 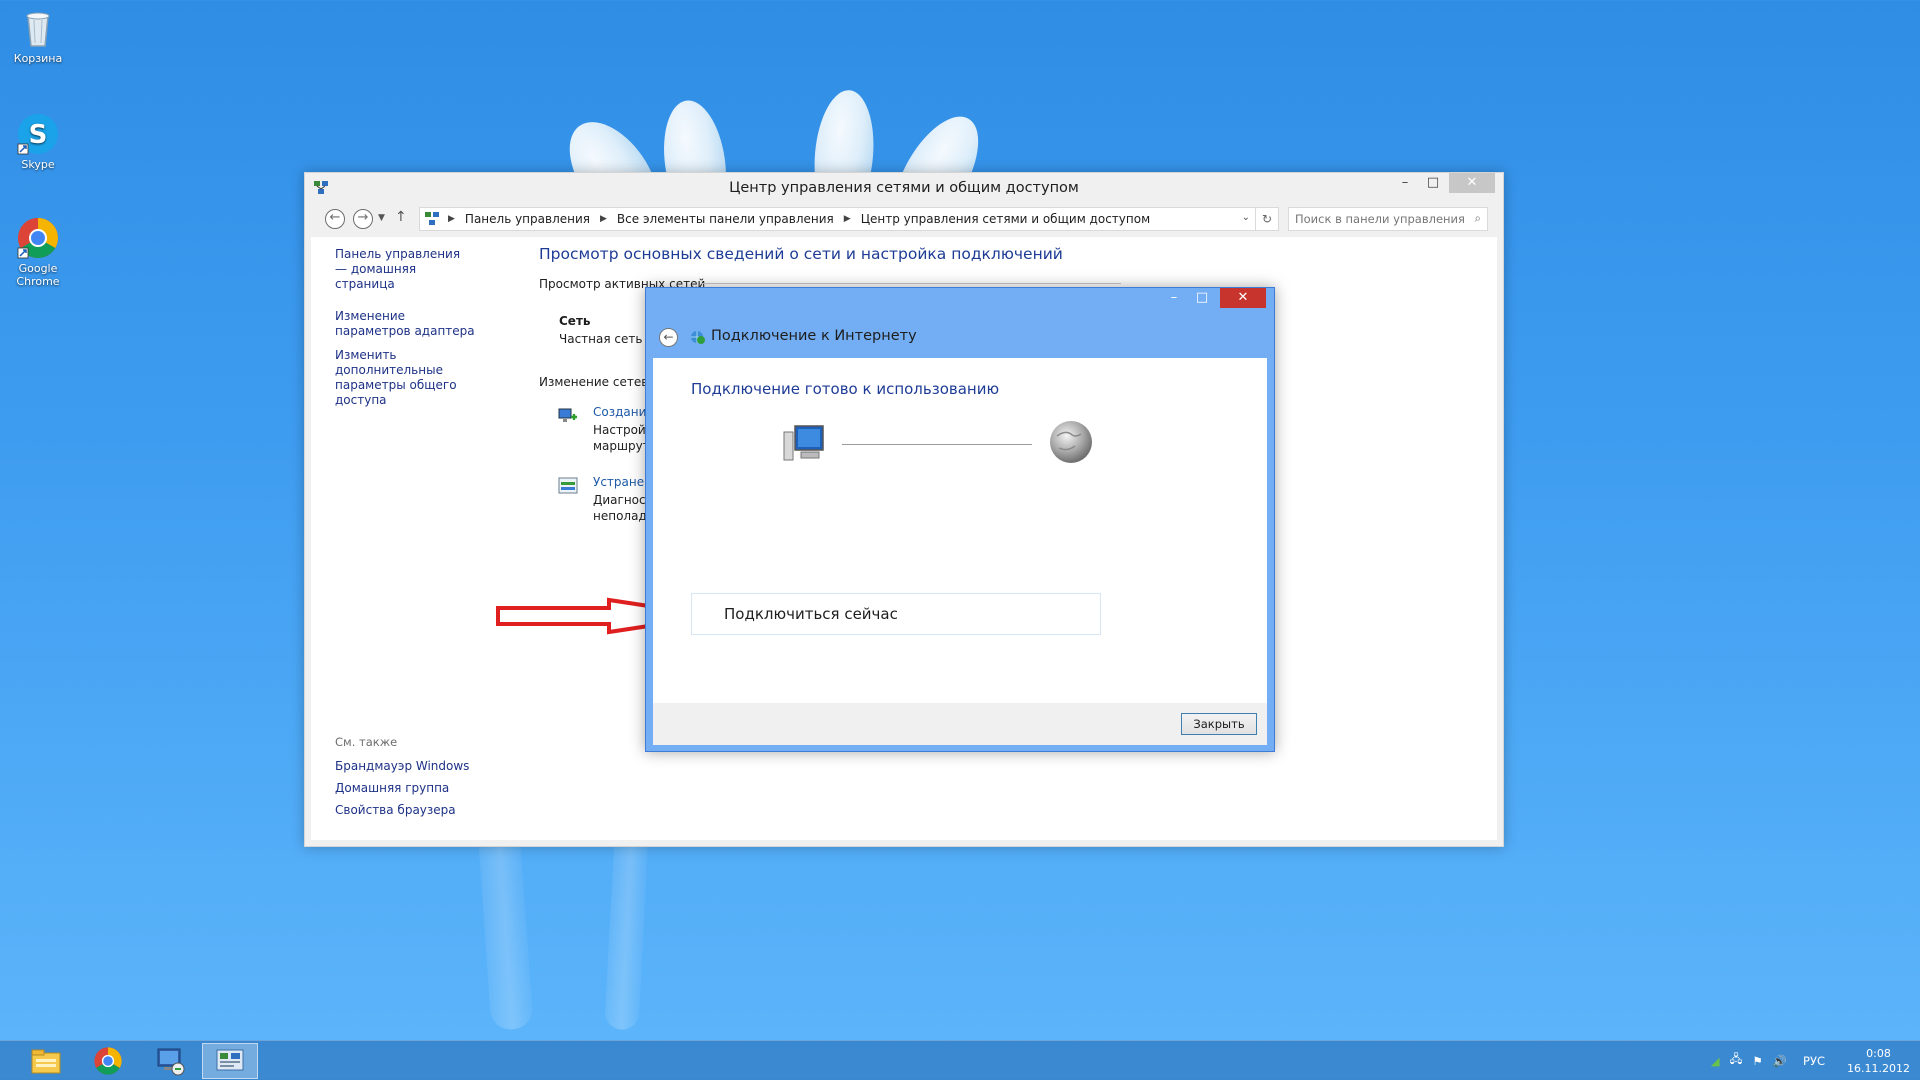 I want to click on network-type: Частная сеть, so click(x=601, y=339).